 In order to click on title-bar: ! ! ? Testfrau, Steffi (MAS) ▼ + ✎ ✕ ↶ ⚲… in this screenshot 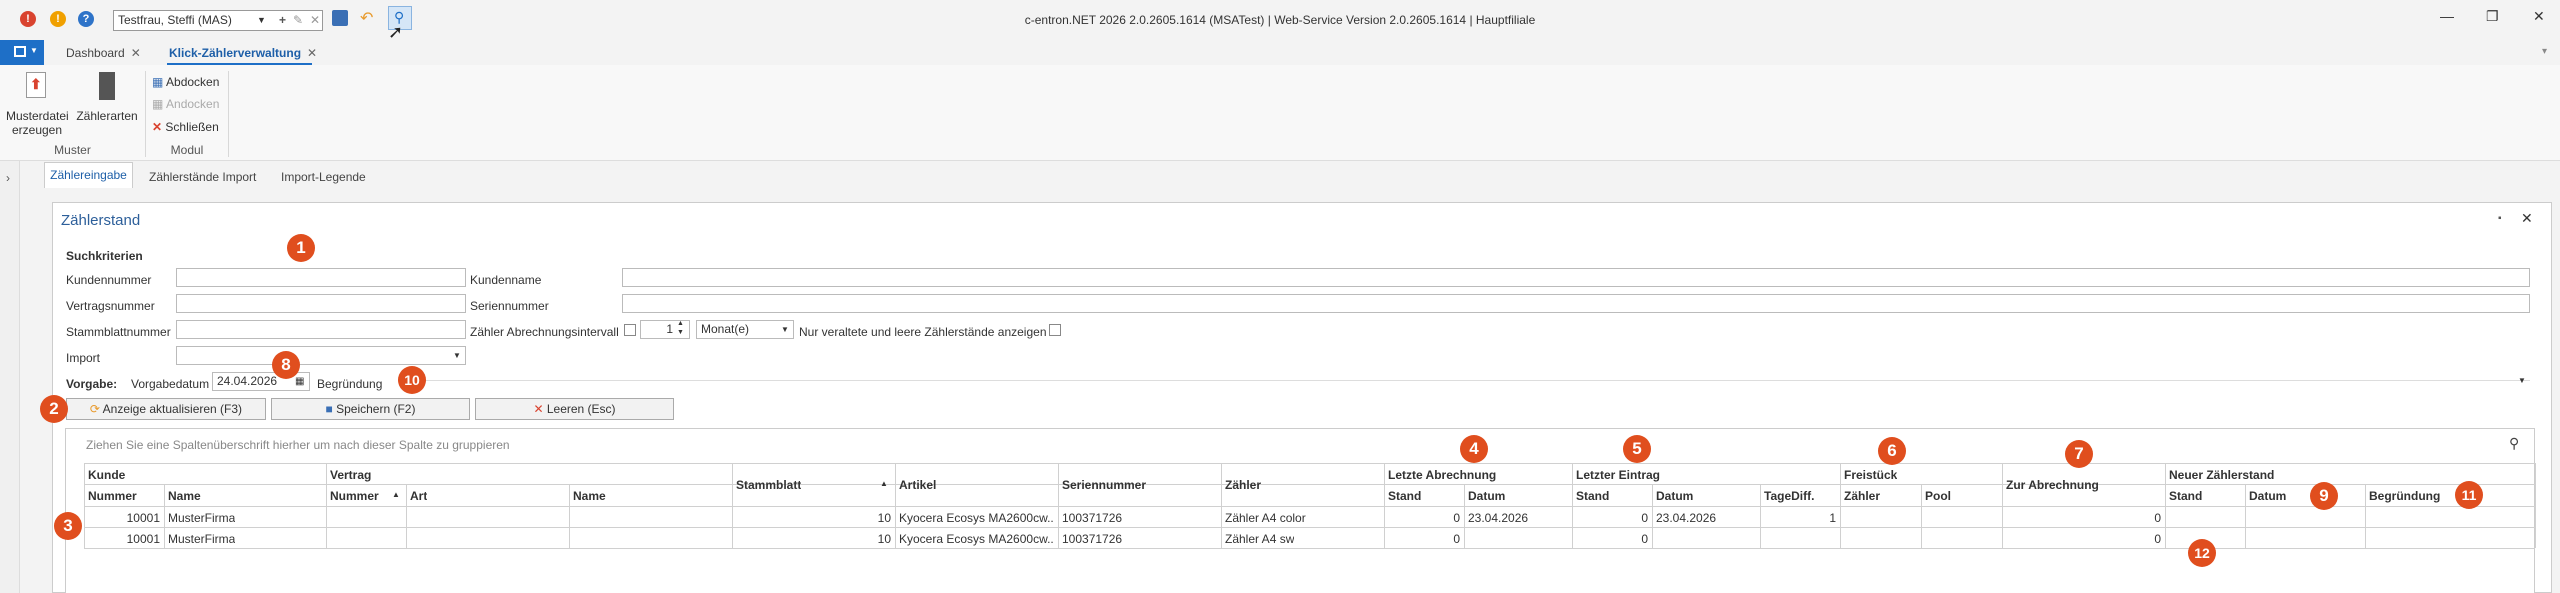, I will do `click(1280, 21)`.